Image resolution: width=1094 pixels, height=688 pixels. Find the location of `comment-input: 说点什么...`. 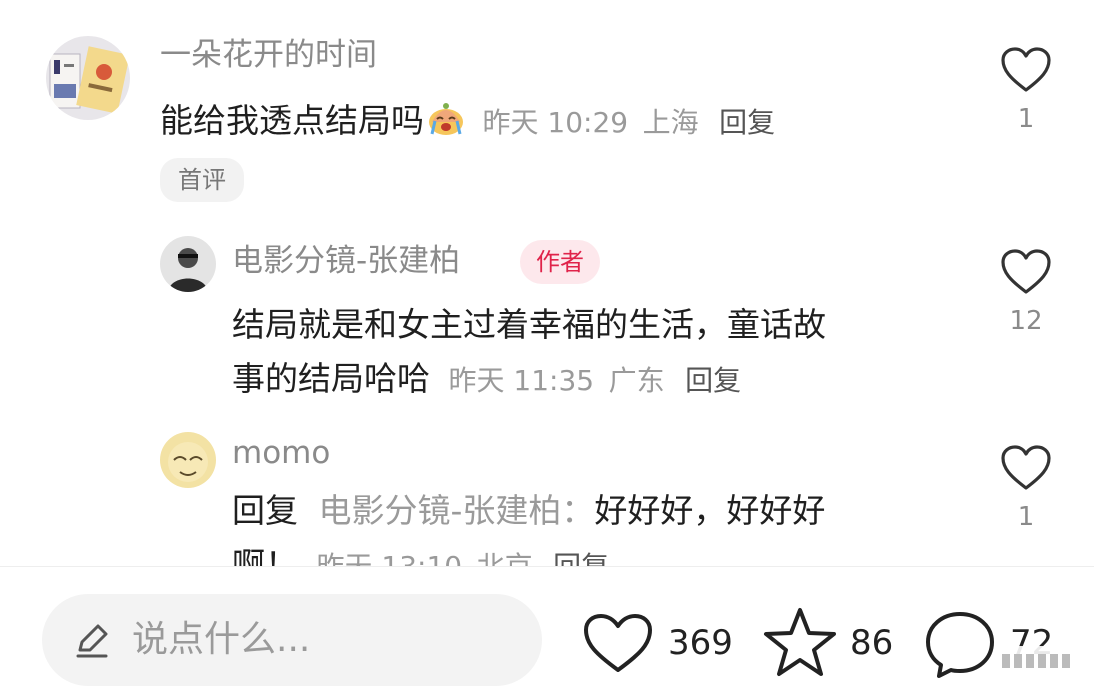

comment-input: 说点什么... is located at coordinates (292, 640).